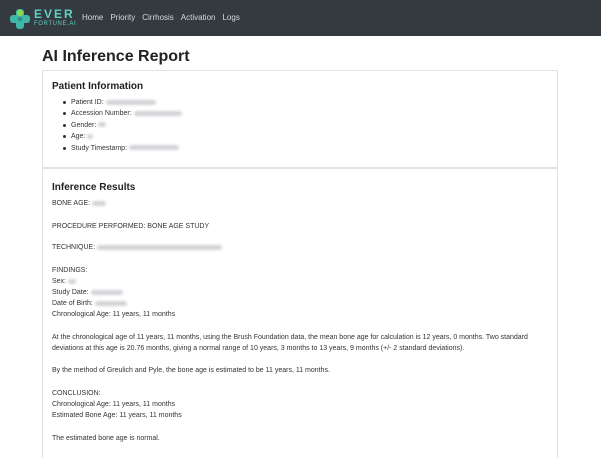  I want to click on nav-logs: Logs, so click(230, 18).